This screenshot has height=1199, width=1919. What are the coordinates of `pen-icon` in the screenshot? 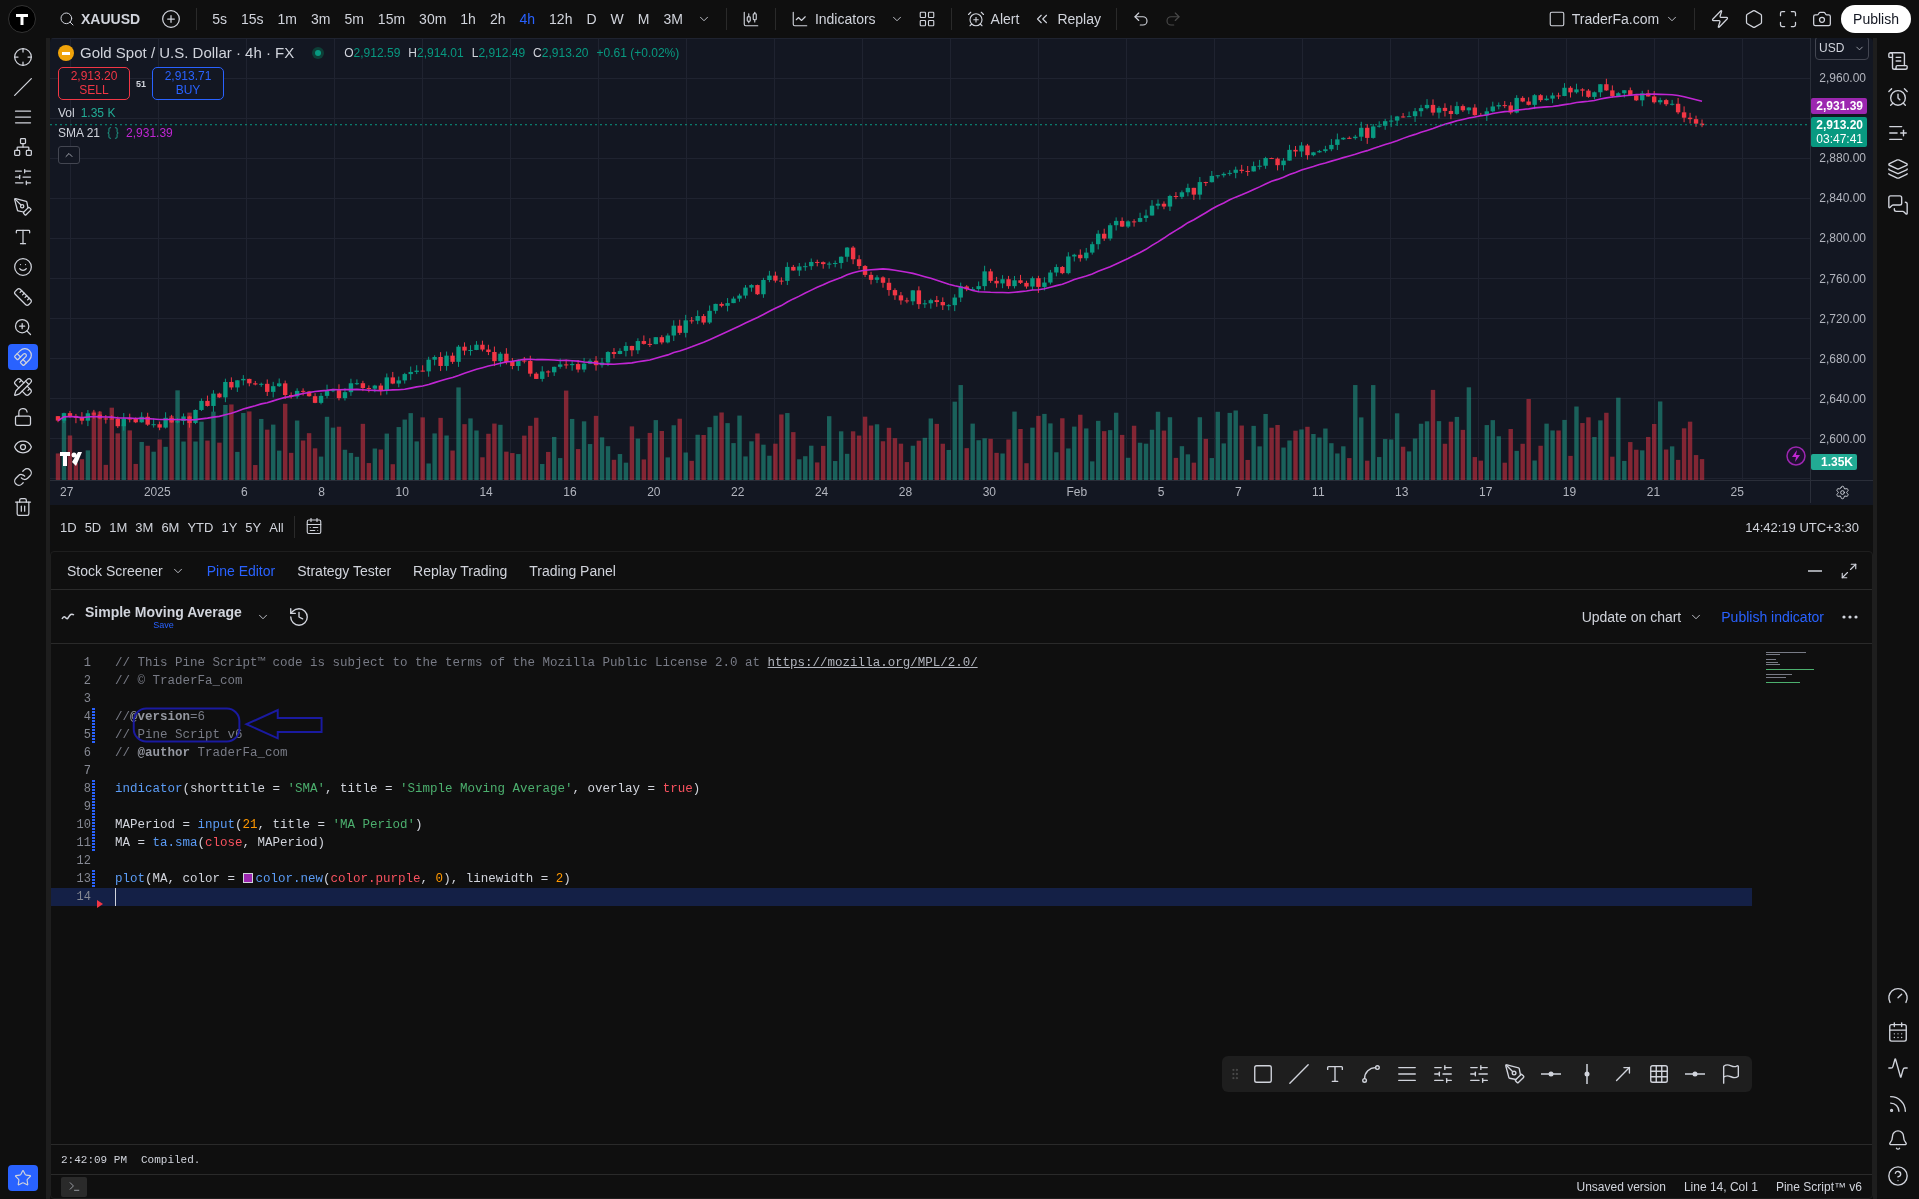 It's located at (1515, 1074).